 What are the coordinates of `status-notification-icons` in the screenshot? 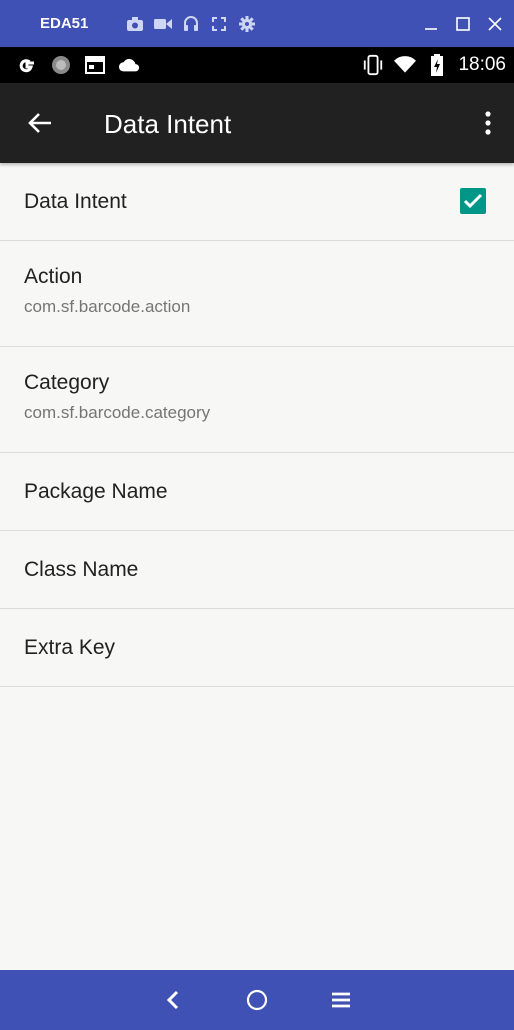 It's located at (78, 65).